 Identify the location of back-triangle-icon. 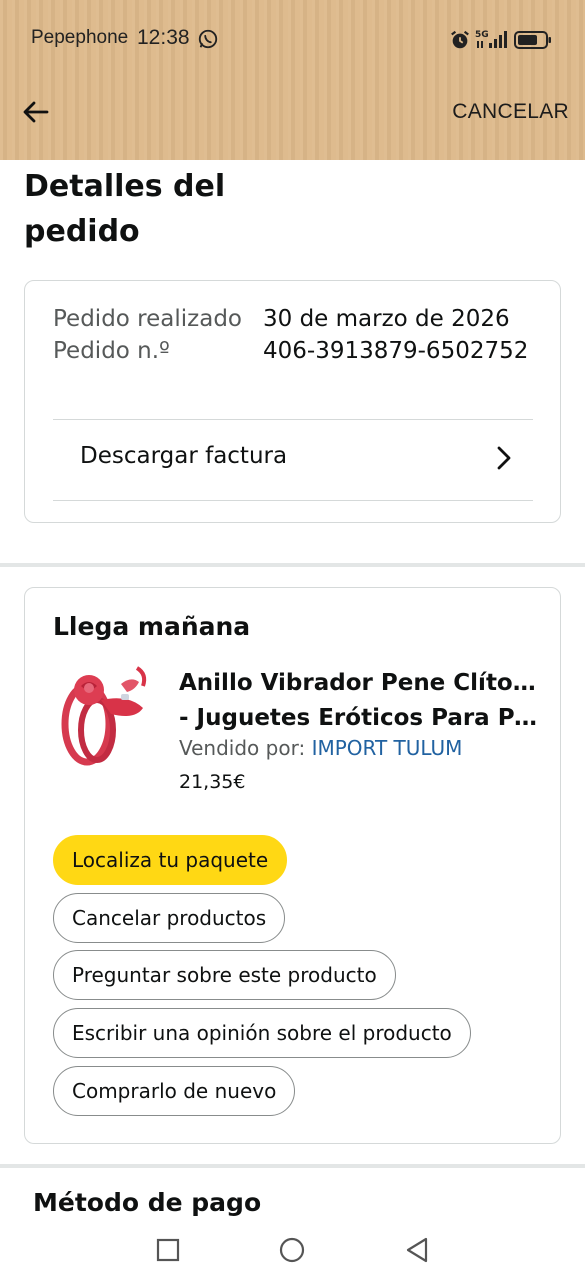
(417, 1250).